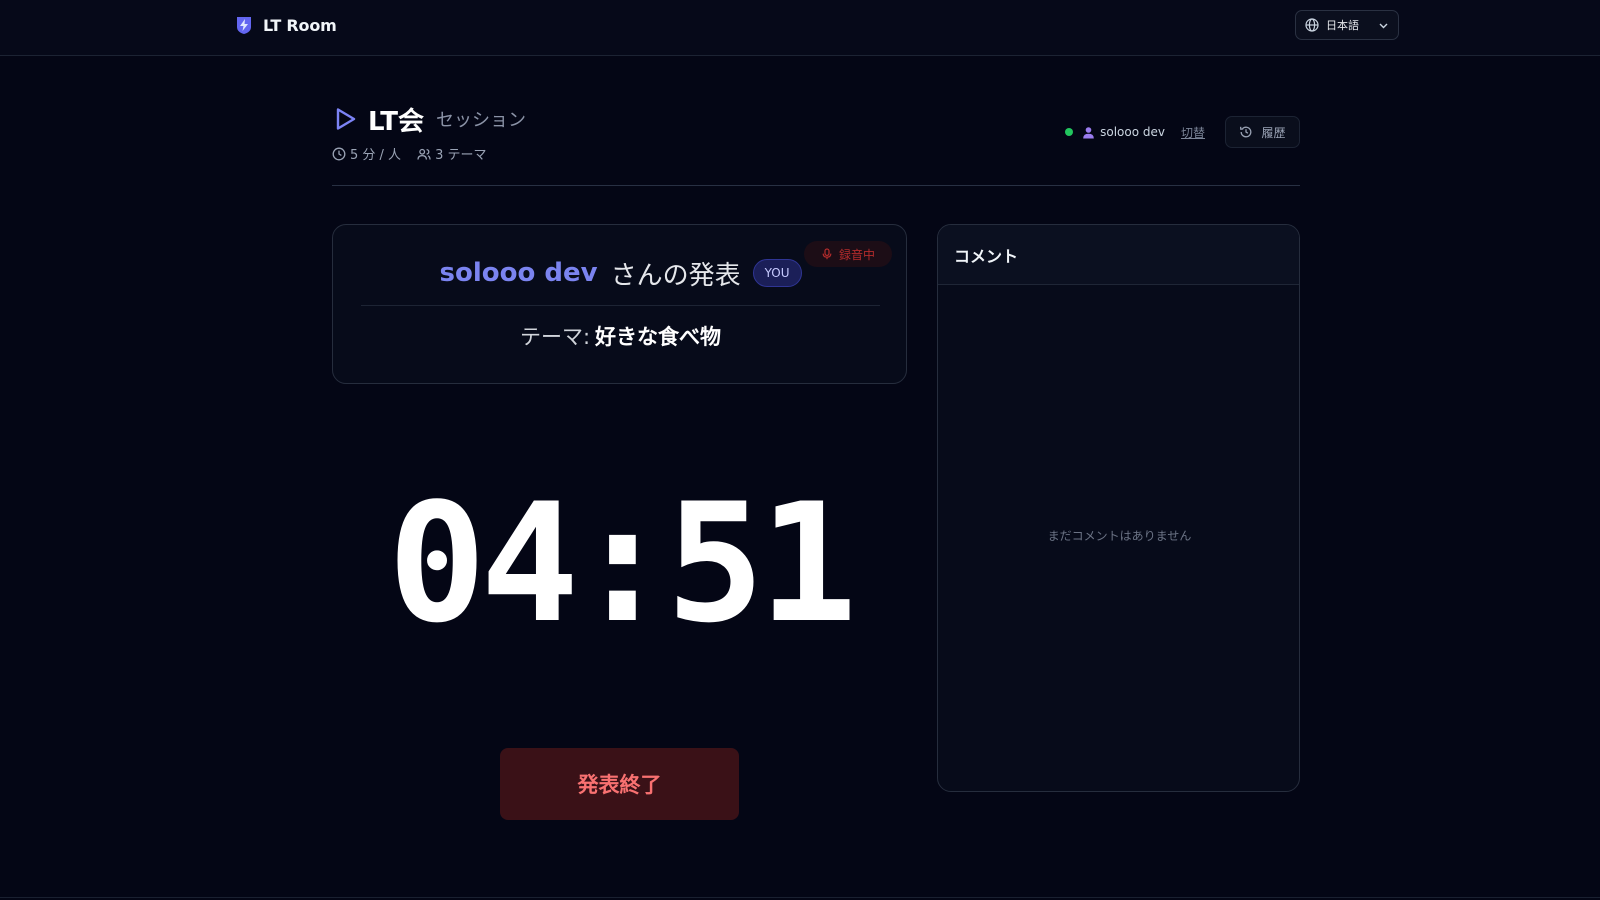 This screenshot has height=900, width=1600. What do you see at coordinates (777, 273) in the screenshot?
I see `you-badge: YOU` at bounding box center [777, 273].